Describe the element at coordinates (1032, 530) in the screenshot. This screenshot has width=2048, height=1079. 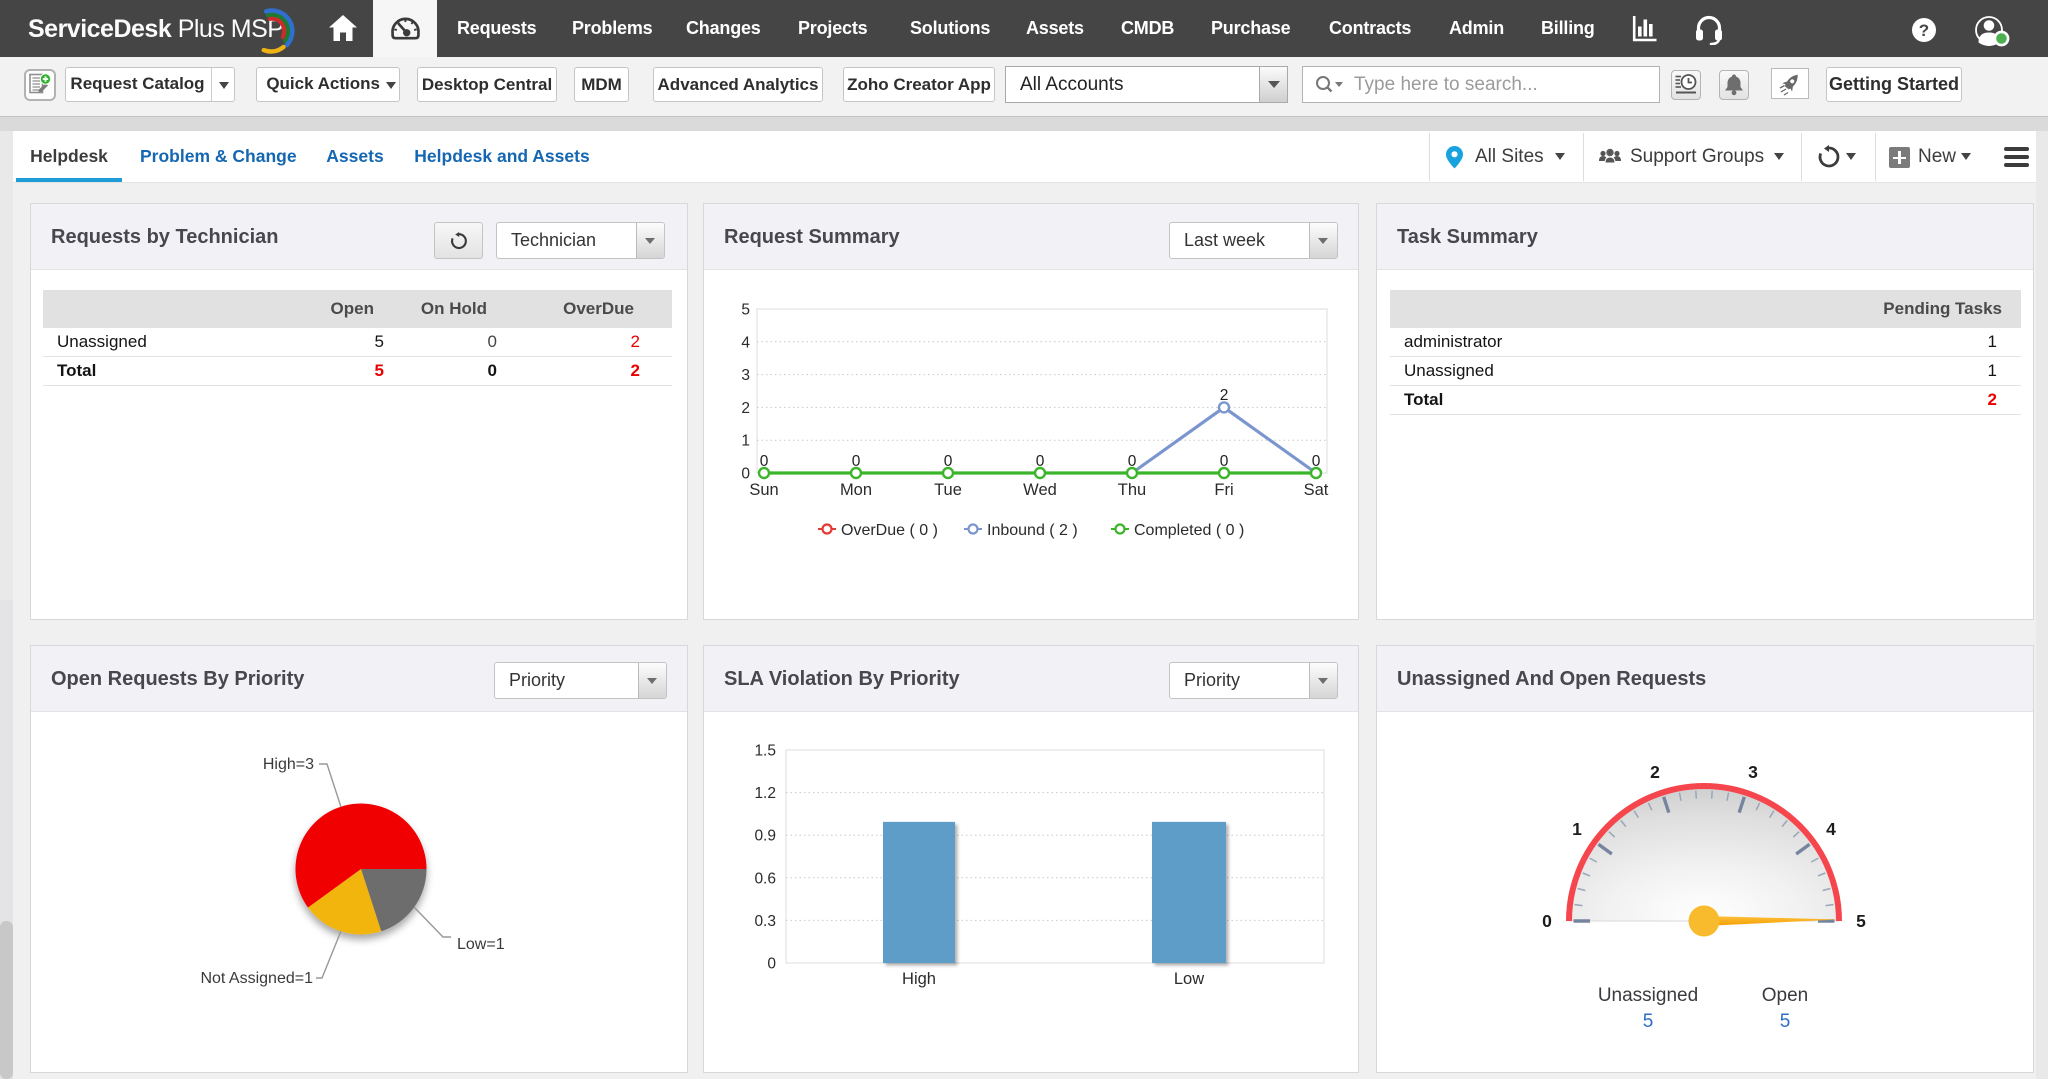
I see `svg-text: Inbound ( 2 )` at that location.